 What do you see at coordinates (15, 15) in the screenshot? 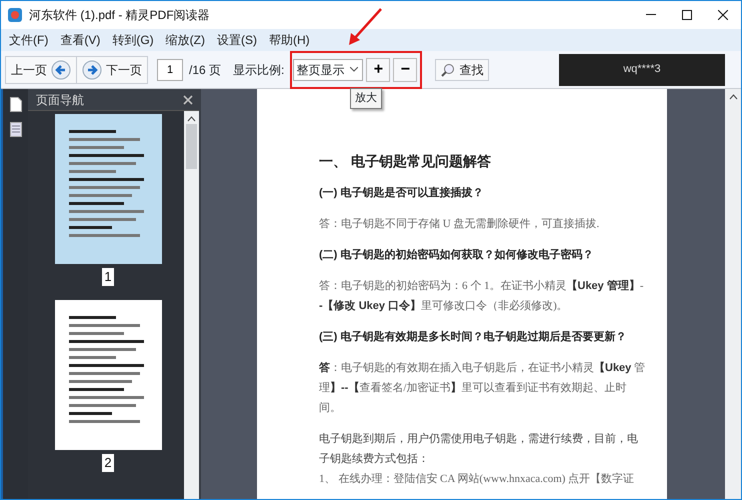
I see `app-logo-icon` at bounding box center [15, 15].